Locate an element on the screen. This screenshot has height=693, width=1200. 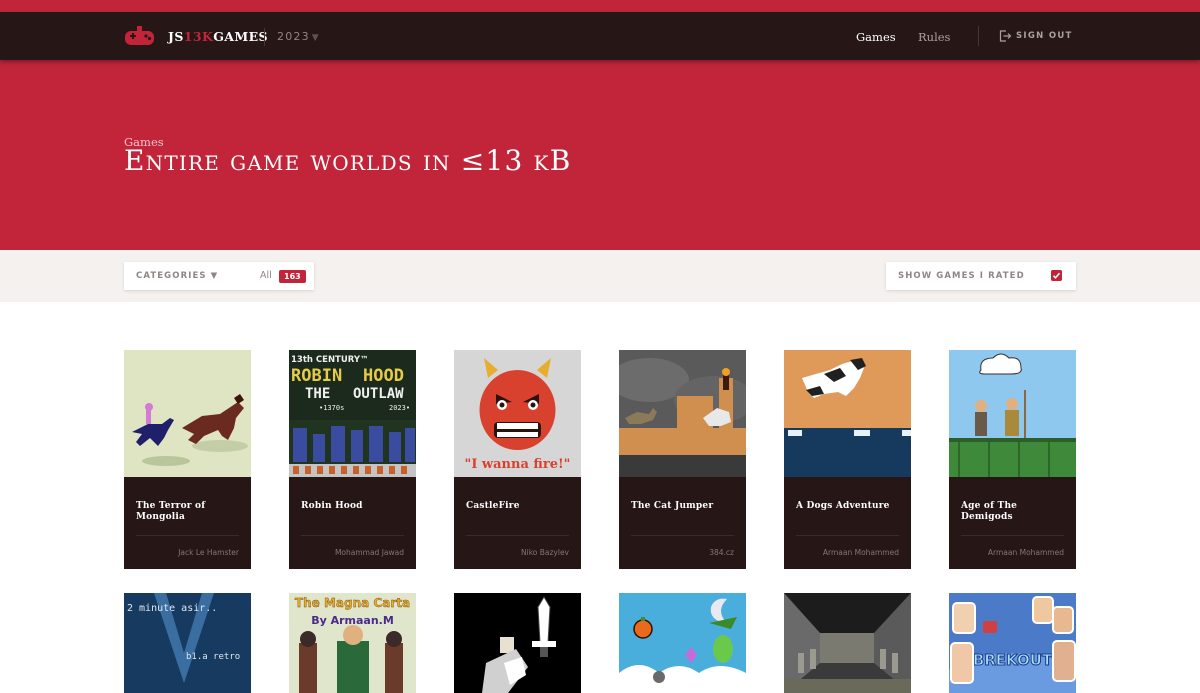
top-accent-strip is located at coordinates (600, 6).